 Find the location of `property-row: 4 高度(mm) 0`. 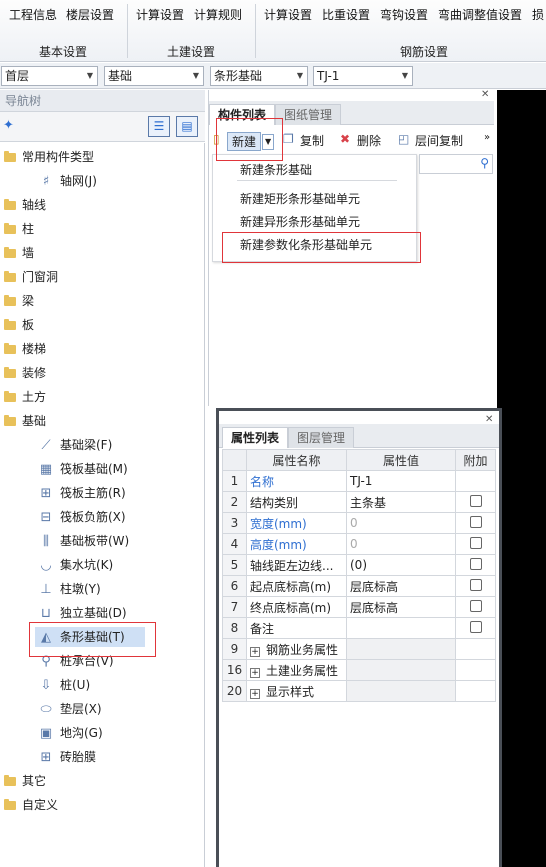

property-row: 4 高度(mm) 0 is located at coordinates (359, 544).